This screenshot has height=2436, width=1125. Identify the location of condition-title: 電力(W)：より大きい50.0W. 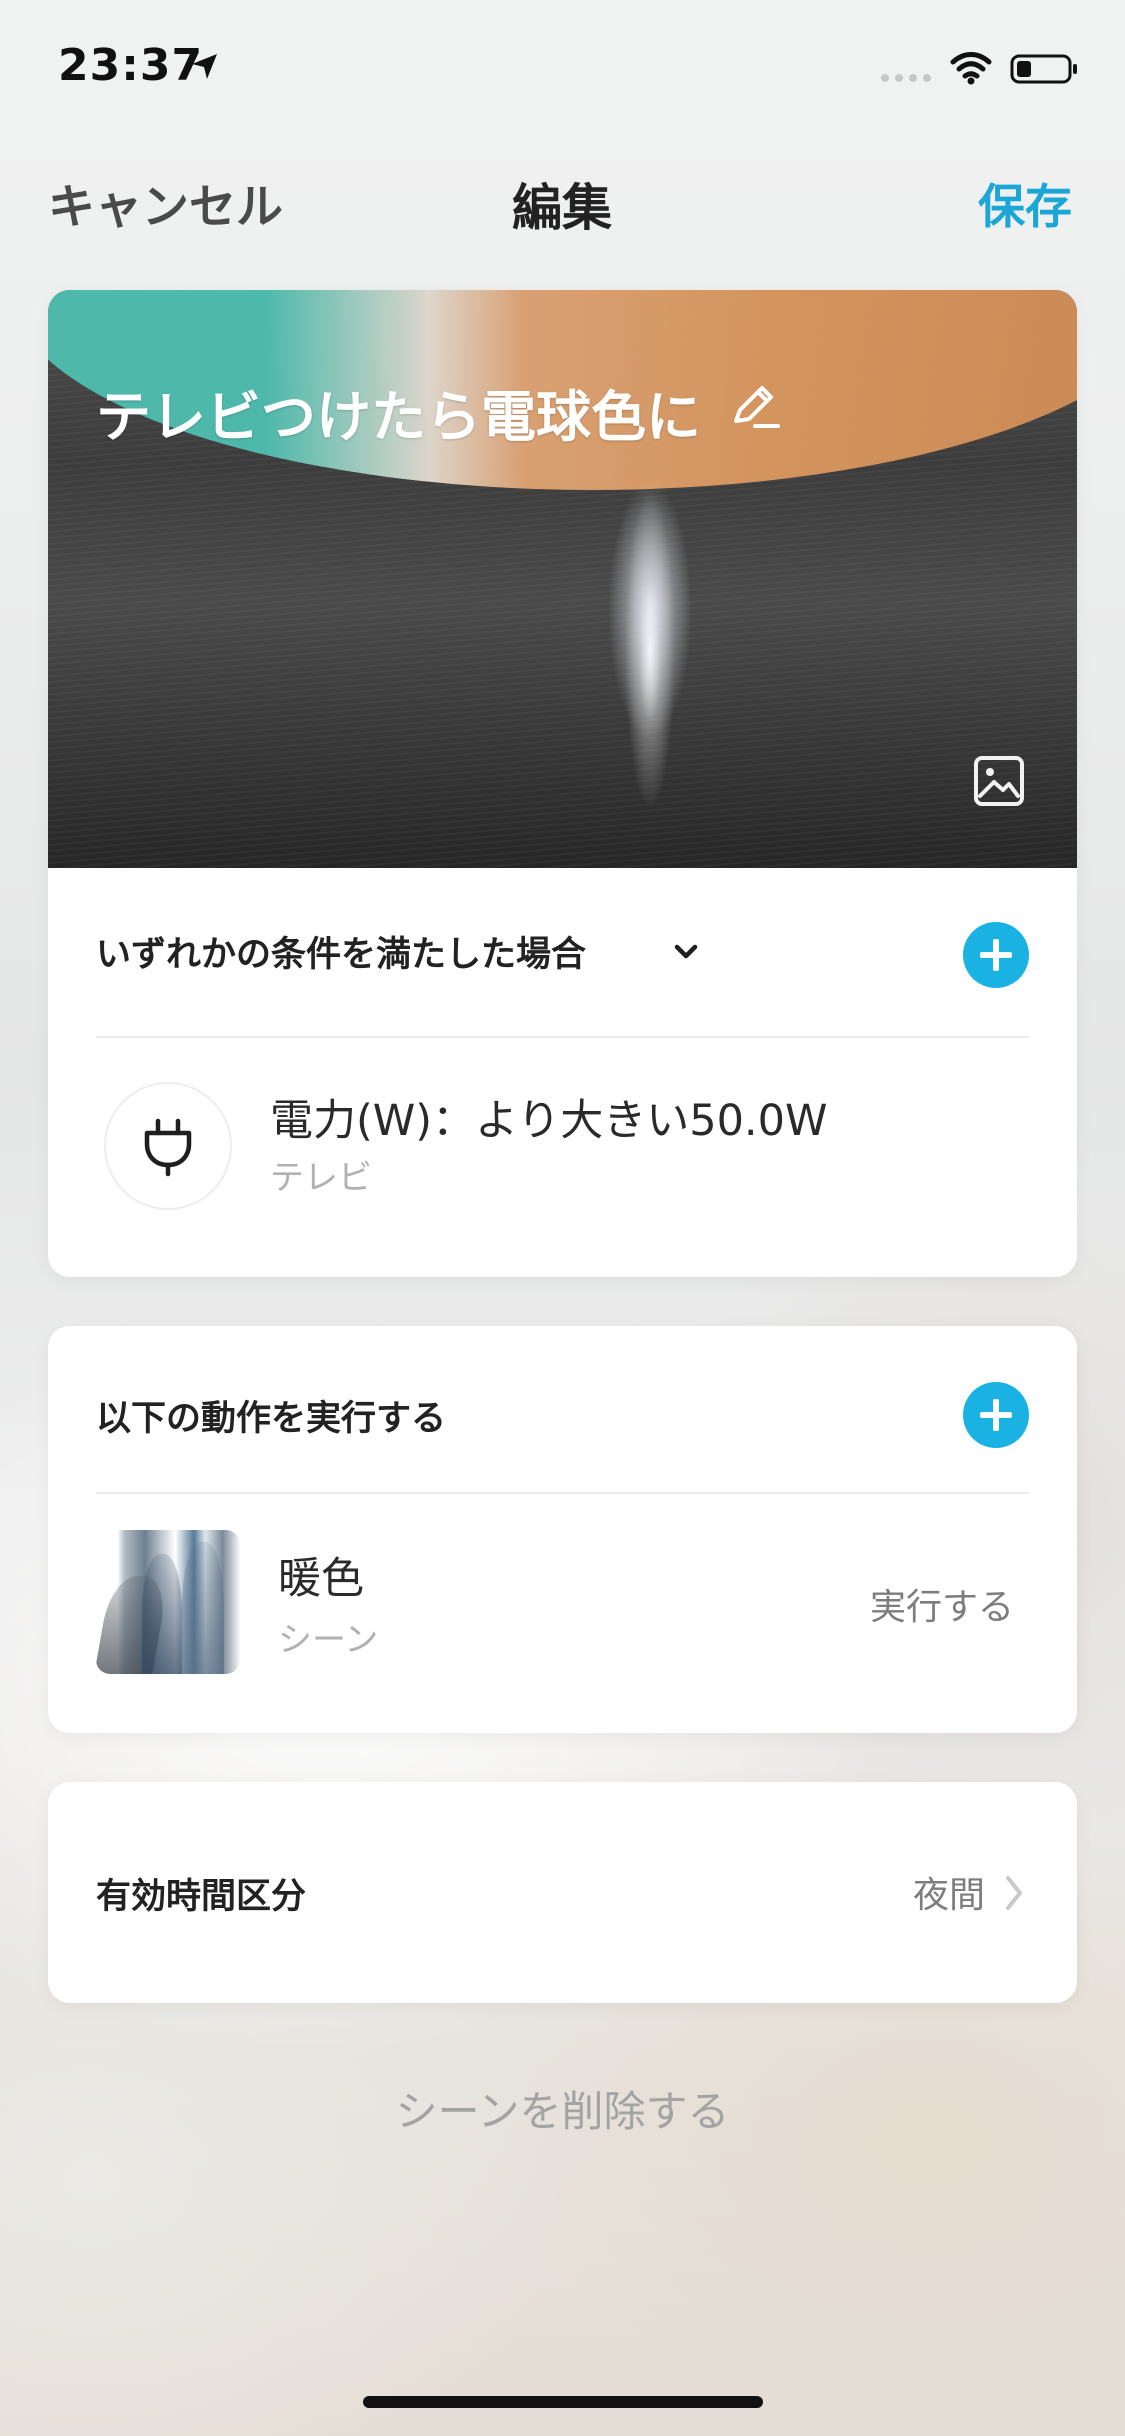
(548, 1117).